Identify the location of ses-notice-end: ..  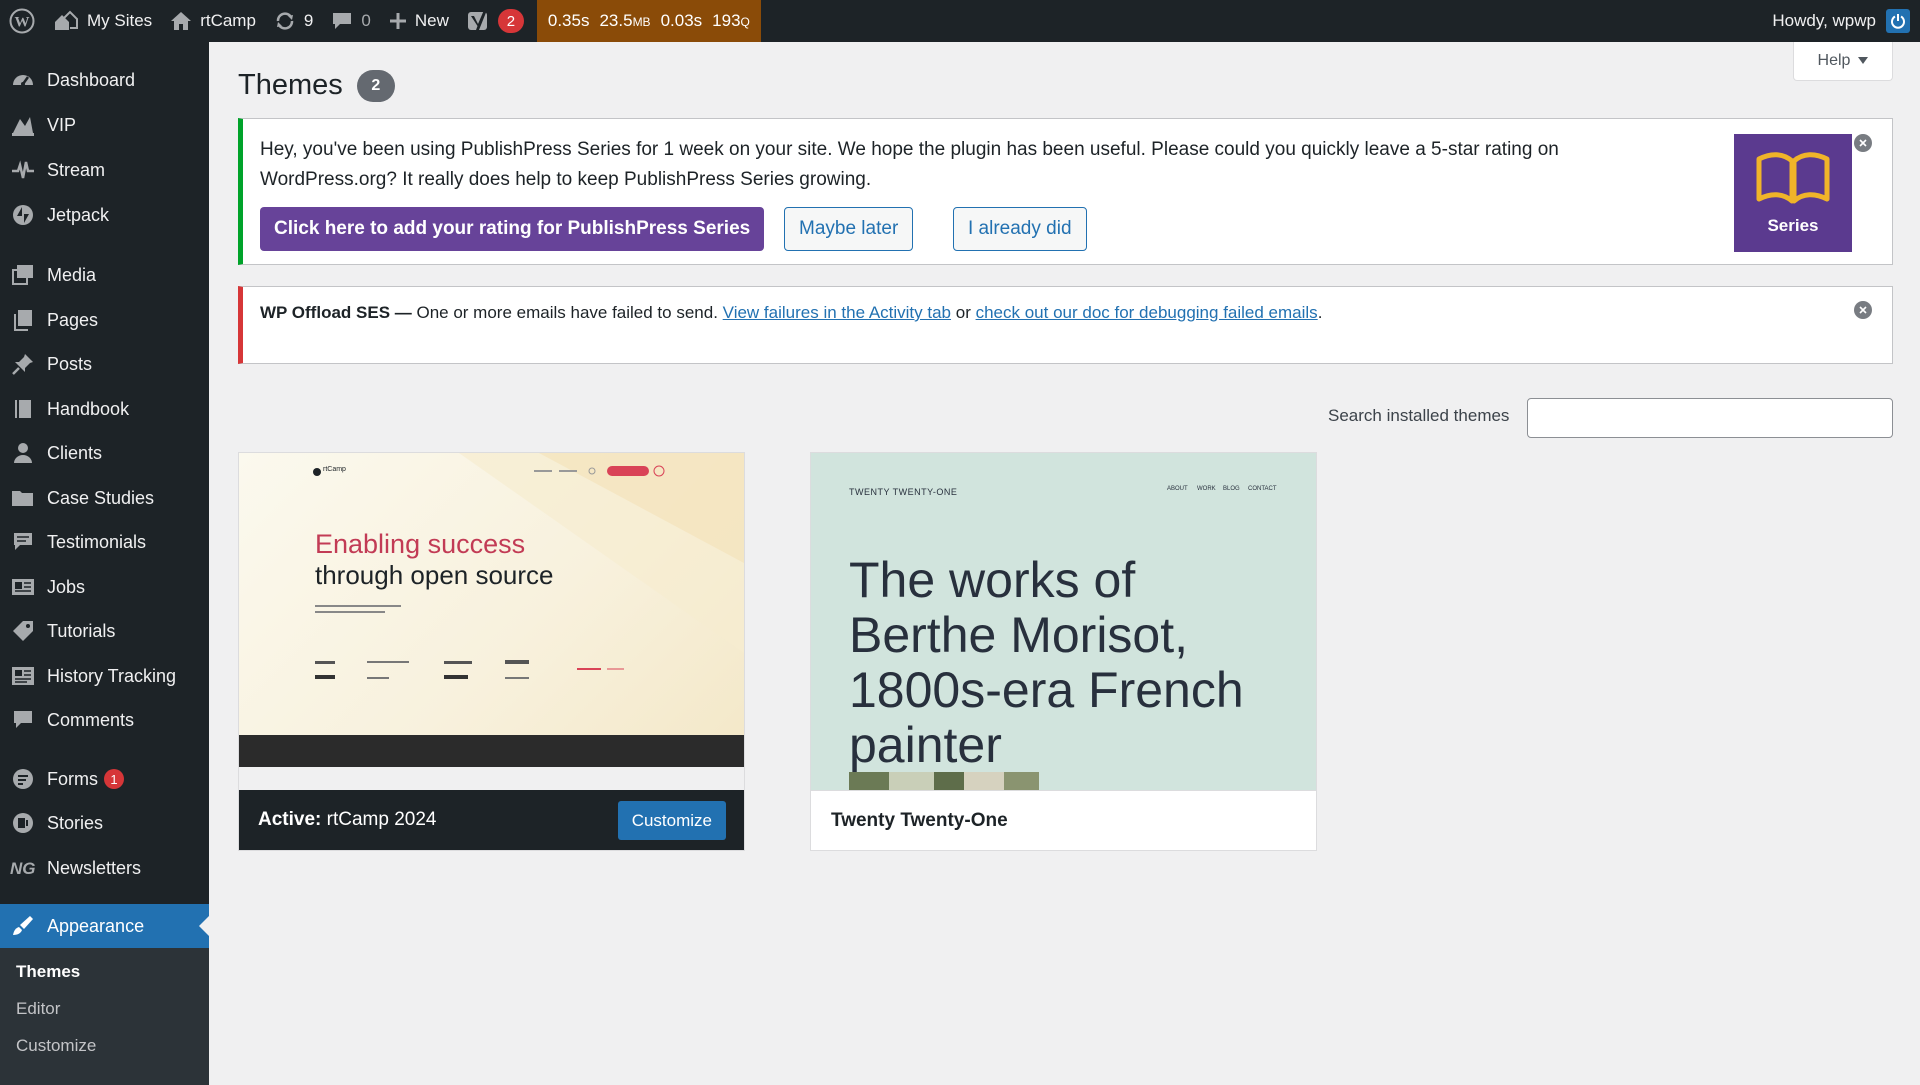
(1320, 312).